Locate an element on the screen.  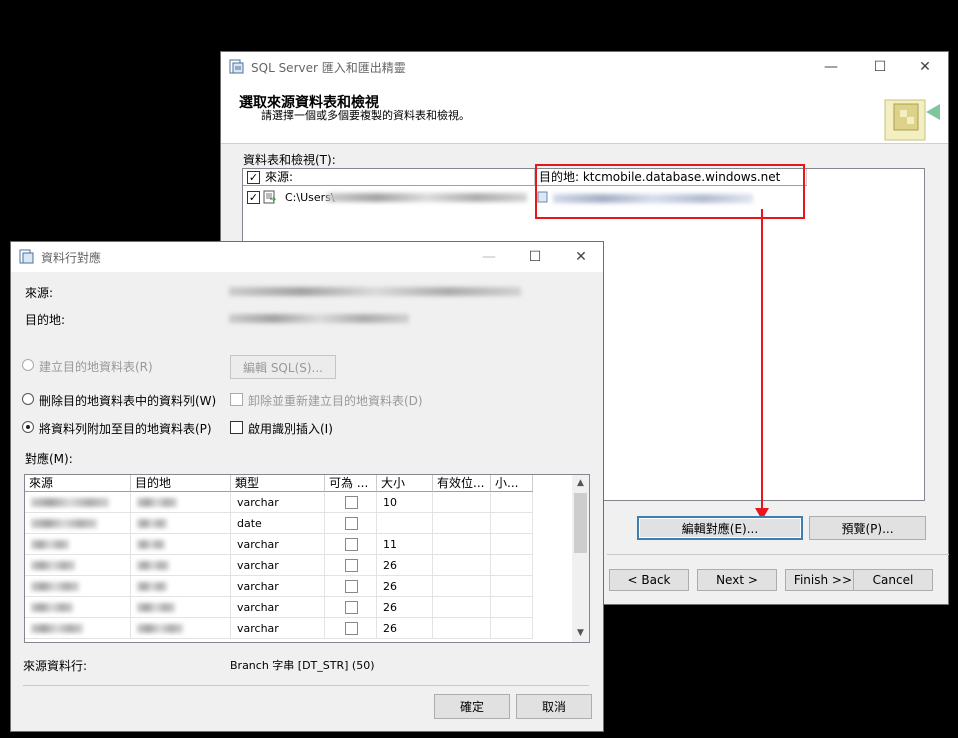
back-button: < Back is located at coordinates (649, 580).